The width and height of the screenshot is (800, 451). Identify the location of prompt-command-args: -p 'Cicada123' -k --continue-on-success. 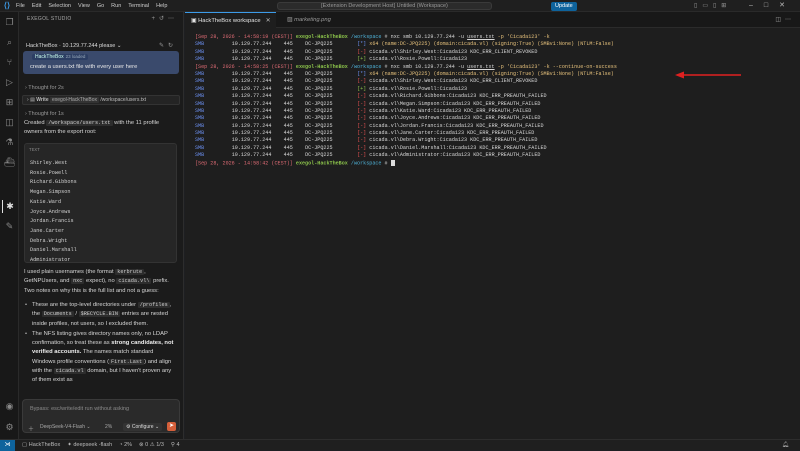
(555, 66).